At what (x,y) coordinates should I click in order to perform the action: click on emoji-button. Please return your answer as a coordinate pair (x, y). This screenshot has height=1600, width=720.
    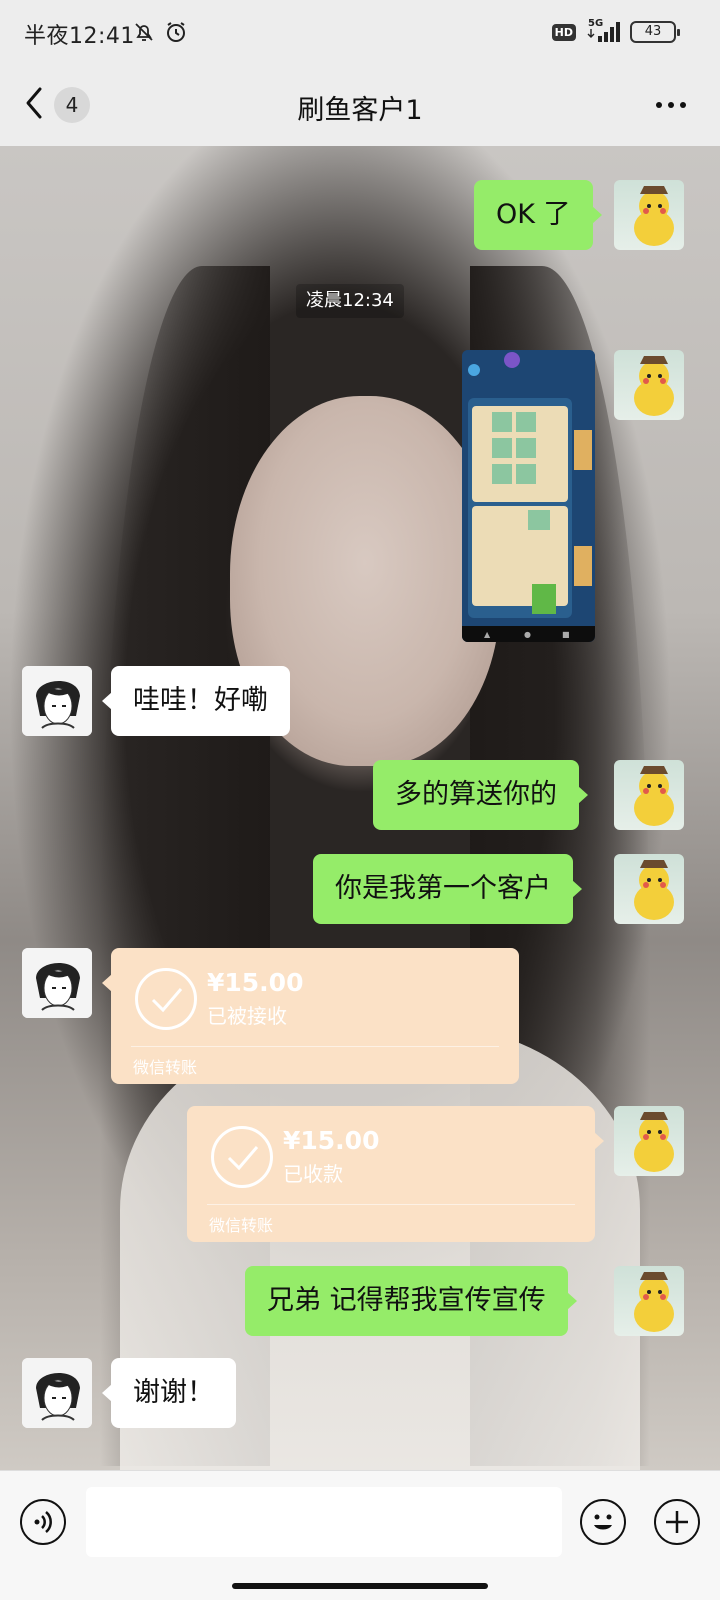
    Looking at the image, I should click on (603, 1522).